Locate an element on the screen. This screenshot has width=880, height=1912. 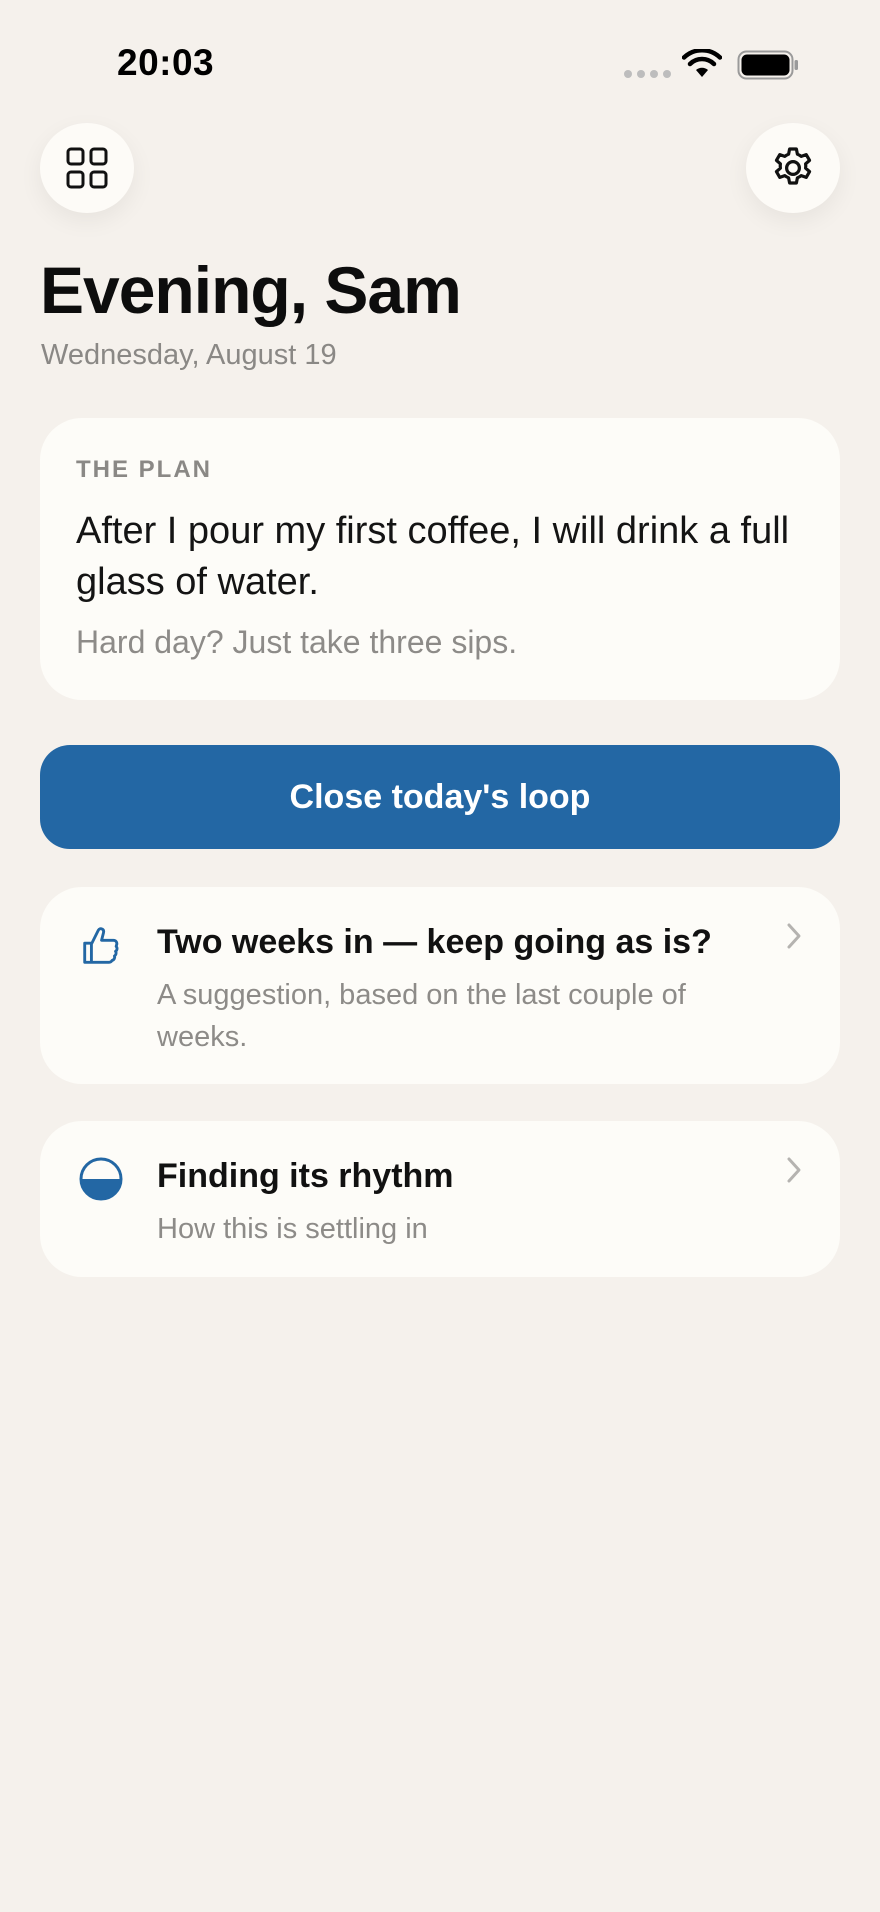
apps-grid-button is located at coordinates (87, 168).